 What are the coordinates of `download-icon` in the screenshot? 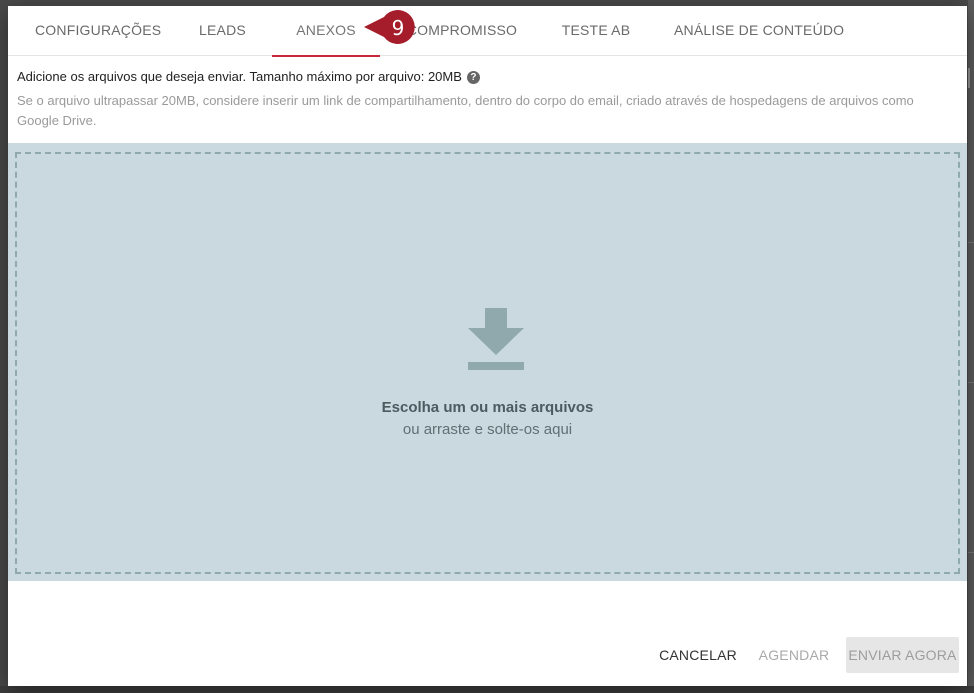 It's located at (496, 339).